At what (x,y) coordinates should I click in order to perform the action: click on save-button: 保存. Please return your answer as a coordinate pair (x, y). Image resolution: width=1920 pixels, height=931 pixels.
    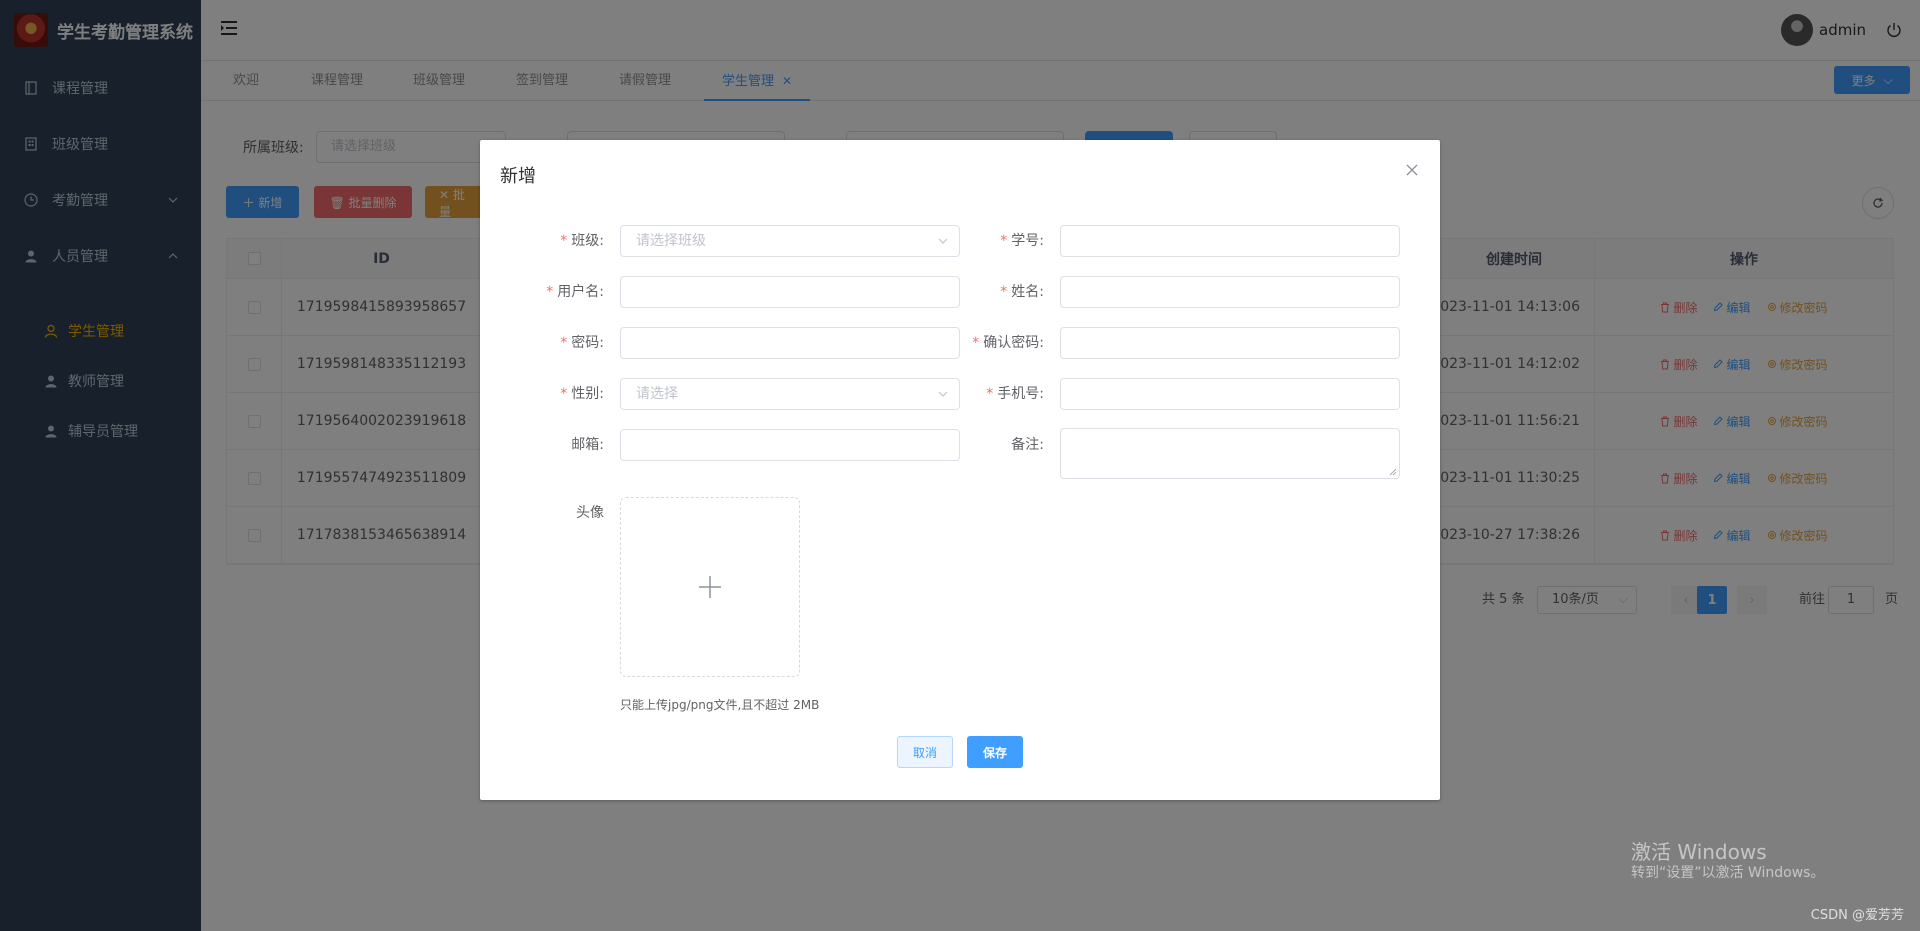
    Looking at the image, I should click on (995, 752).